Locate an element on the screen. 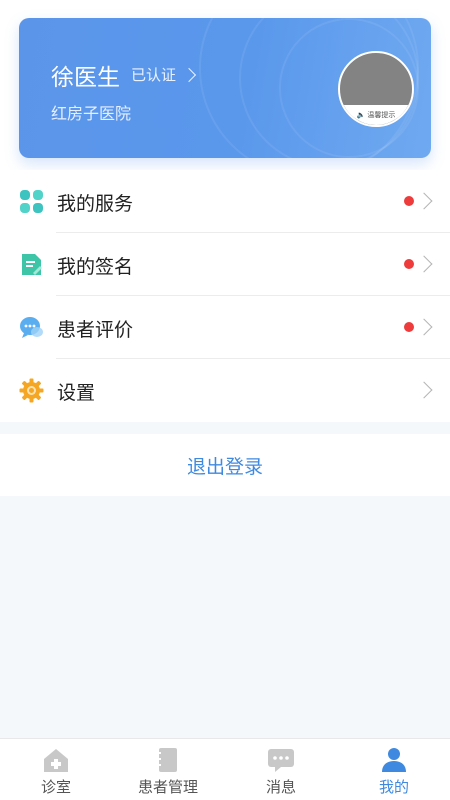  avatar-caption: 温馨提示 is located at coordinates (381, 115).